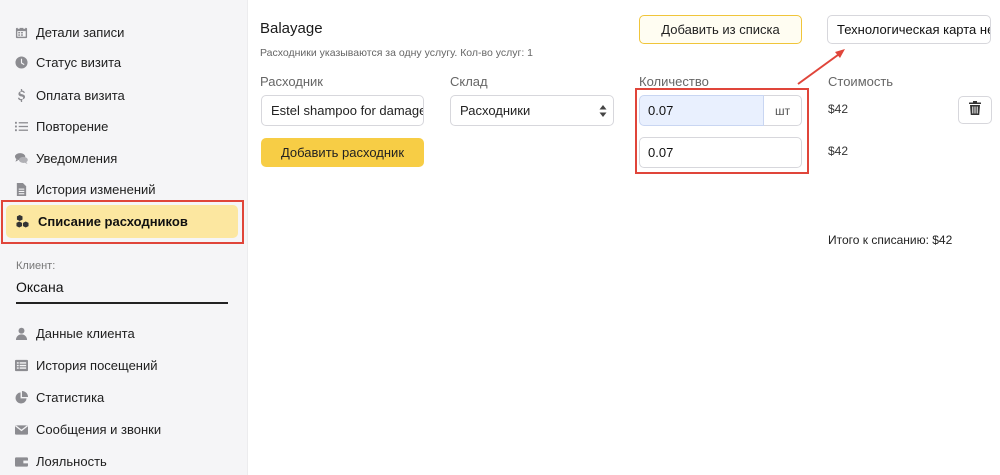  Describe the element at coordinates (80, 95) in the screenshot. I see `sidebar-item-label: Оплата визита` at that location.